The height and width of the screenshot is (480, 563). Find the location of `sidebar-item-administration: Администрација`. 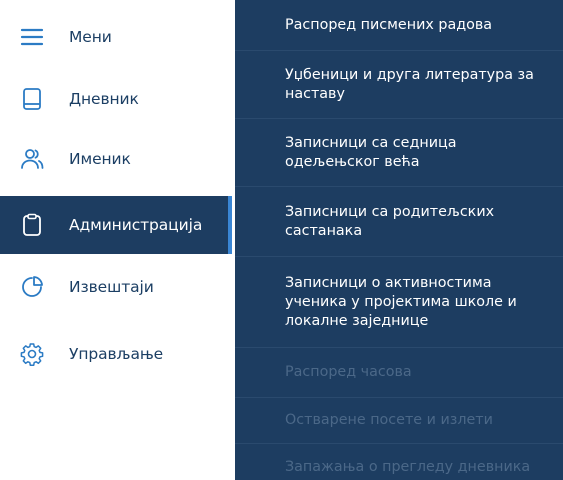

sidebar-item-administration: Администрација is located at coordinates (116, 225).